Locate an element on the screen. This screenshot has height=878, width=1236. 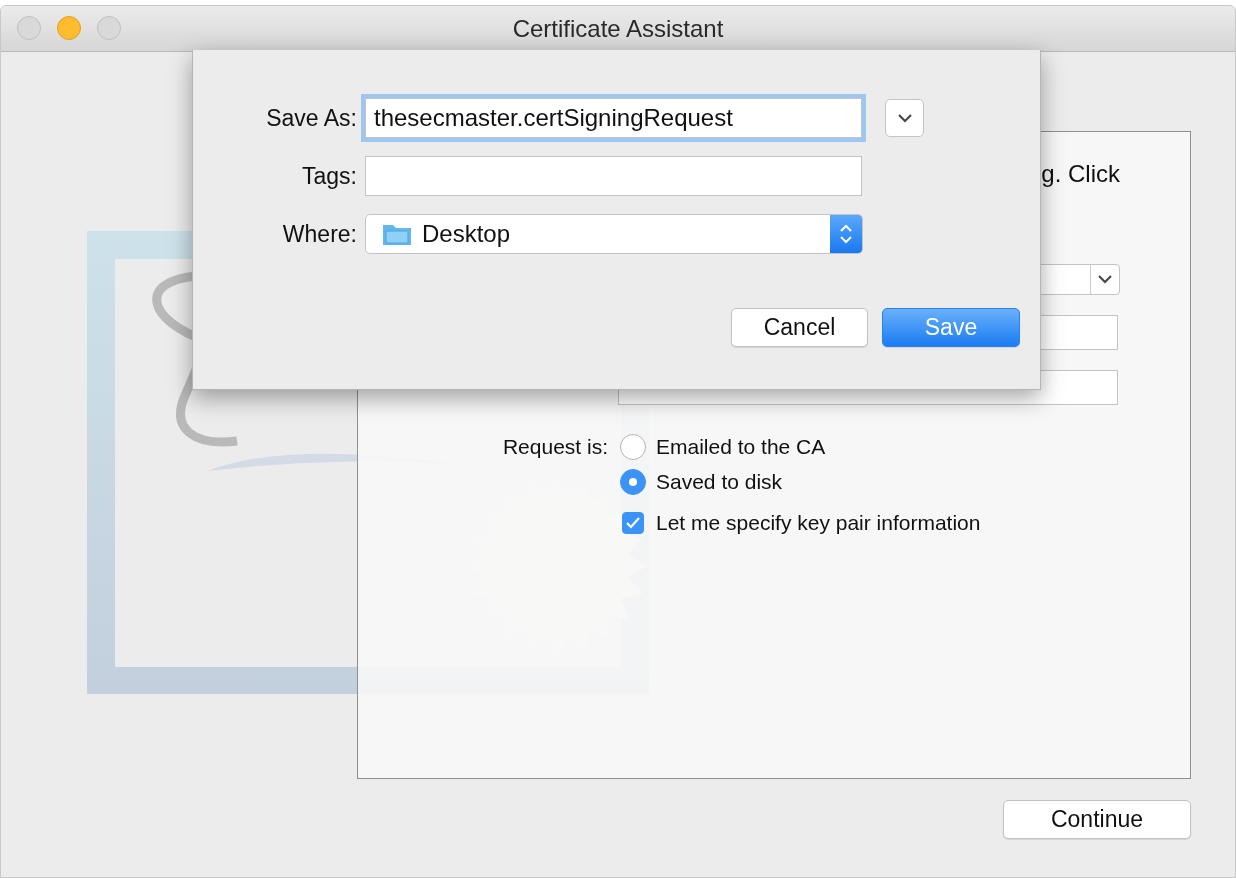
checkmark-icon is located at coordinates (633, 523).